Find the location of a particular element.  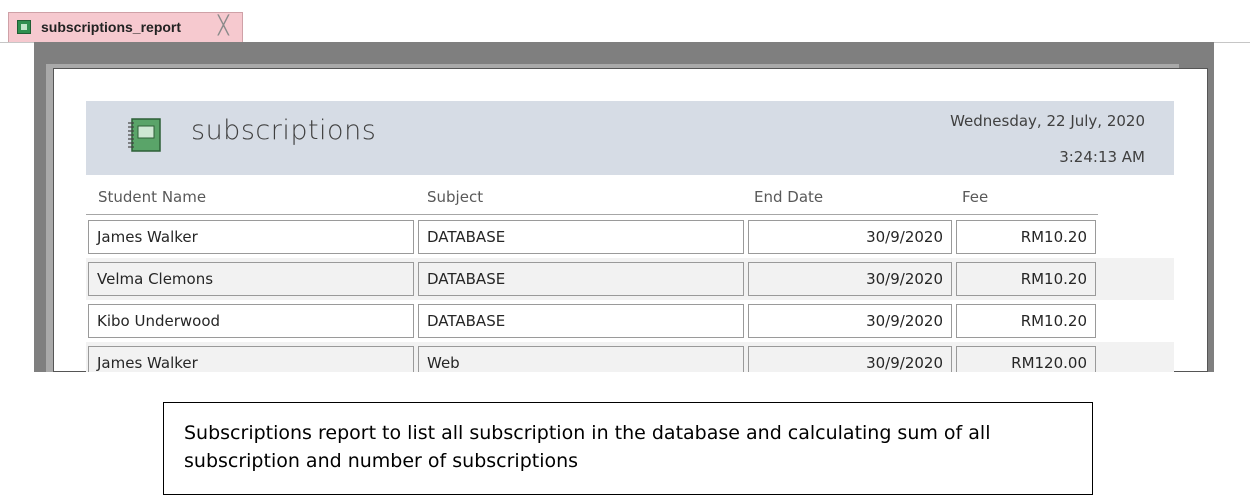

table-row: James Walker Web 30/9/2020 RM120.00 is located at coordinates (630, 357).